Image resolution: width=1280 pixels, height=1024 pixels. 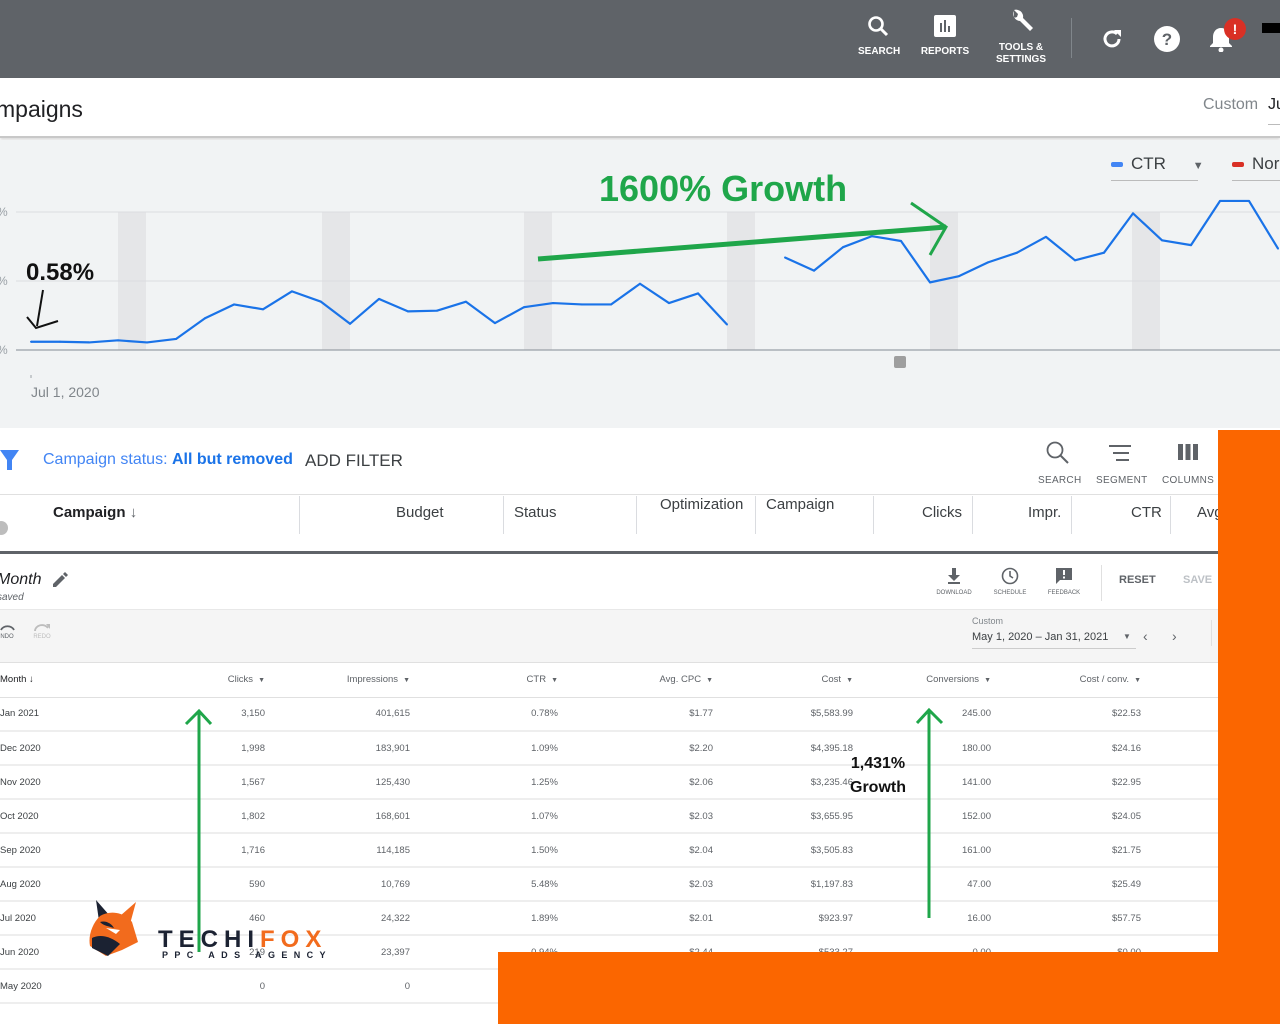 I want to click on column-header-ctr: CTR, so click(x=1146, y=519).